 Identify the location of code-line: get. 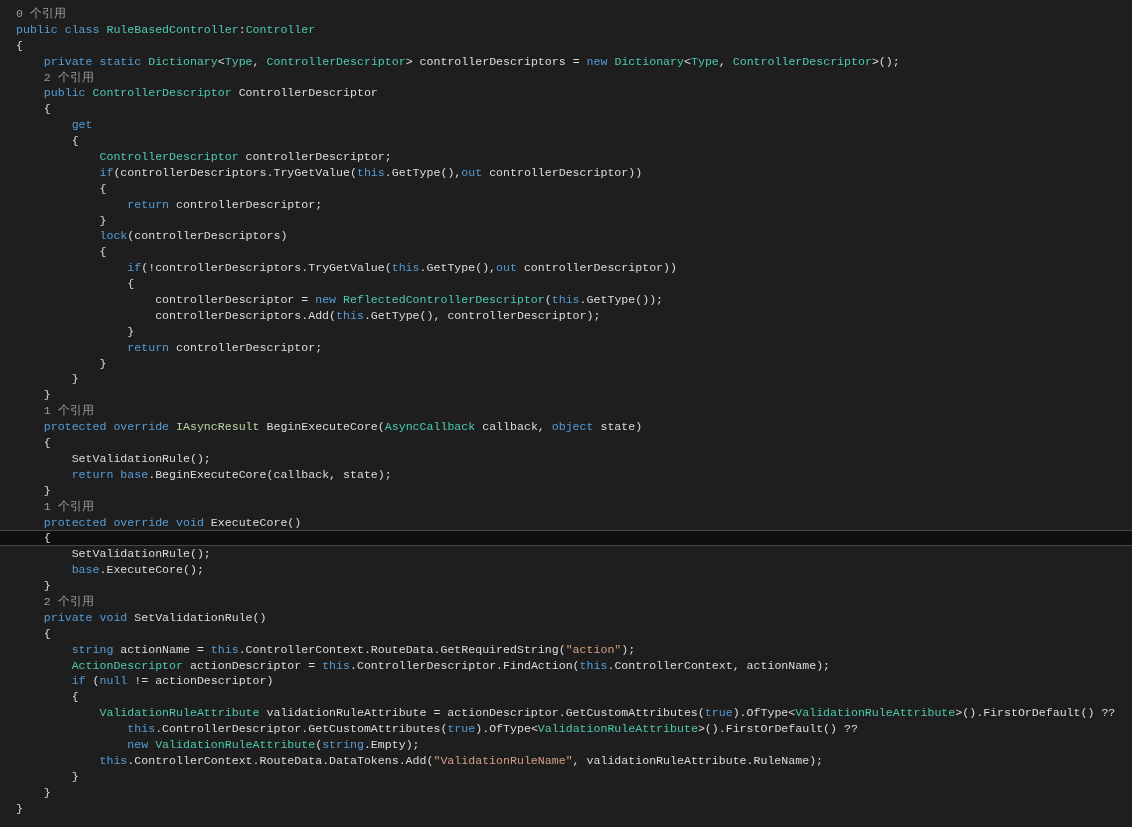
(81, 125).